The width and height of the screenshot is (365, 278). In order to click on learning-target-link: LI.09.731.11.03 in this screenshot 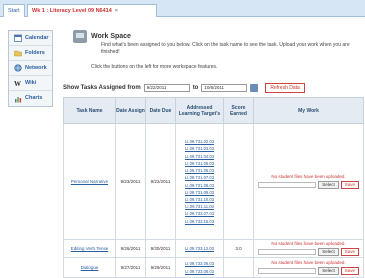, I will do `click(199, 206)`.